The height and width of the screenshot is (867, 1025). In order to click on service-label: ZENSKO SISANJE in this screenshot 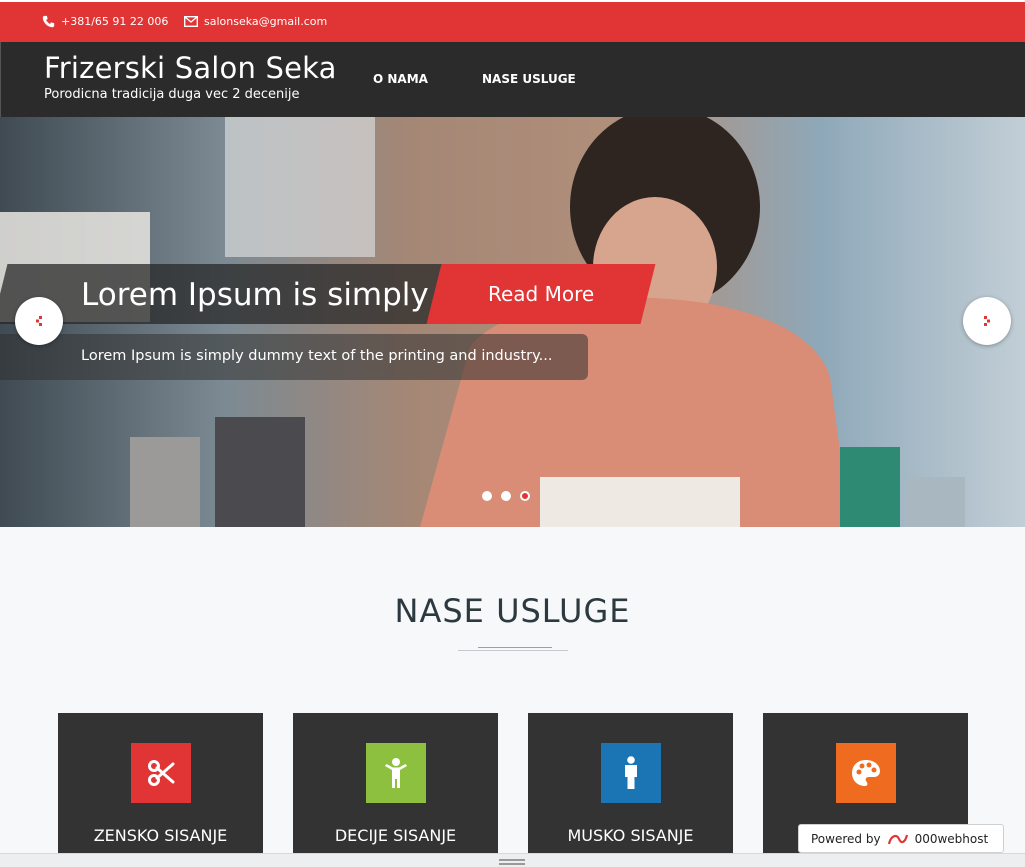, I will do `click(160, 835)`.